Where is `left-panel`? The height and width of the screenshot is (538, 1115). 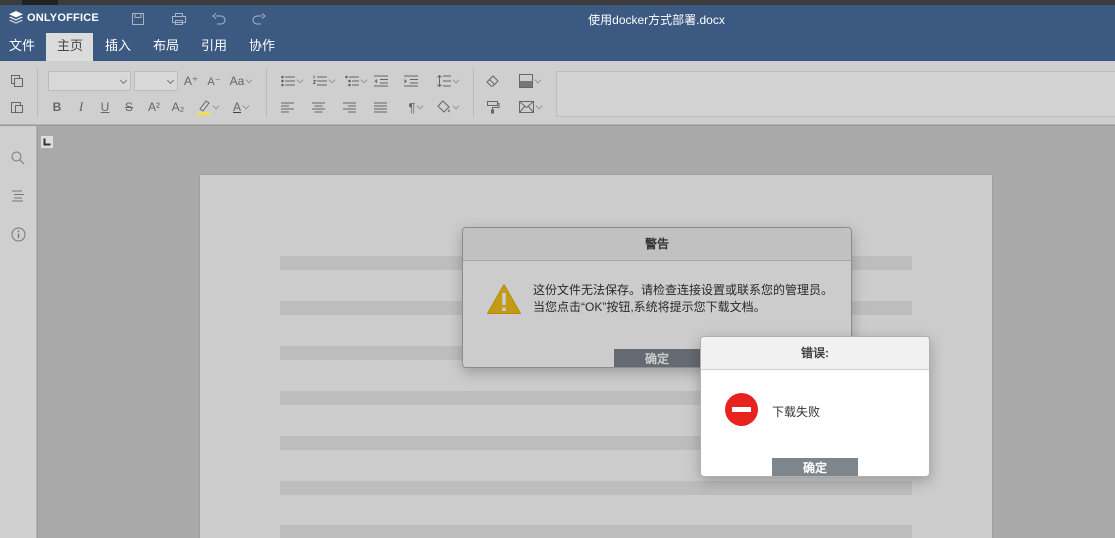
left-panel is located at coordinates (18, 332).